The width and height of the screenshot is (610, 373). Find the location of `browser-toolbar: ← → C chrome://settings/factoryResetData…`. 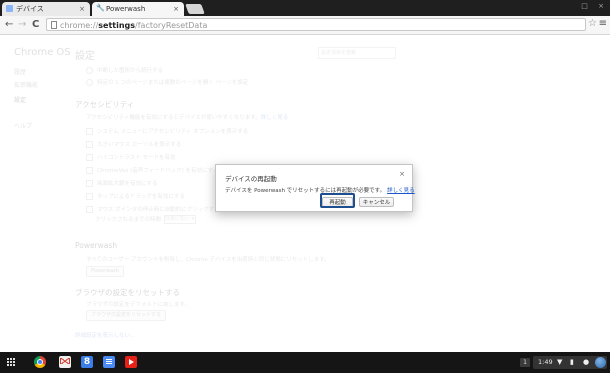

browser-toolbar: ← → C chrome://settings/factoryResetData… is located at coordinates (305, 25).